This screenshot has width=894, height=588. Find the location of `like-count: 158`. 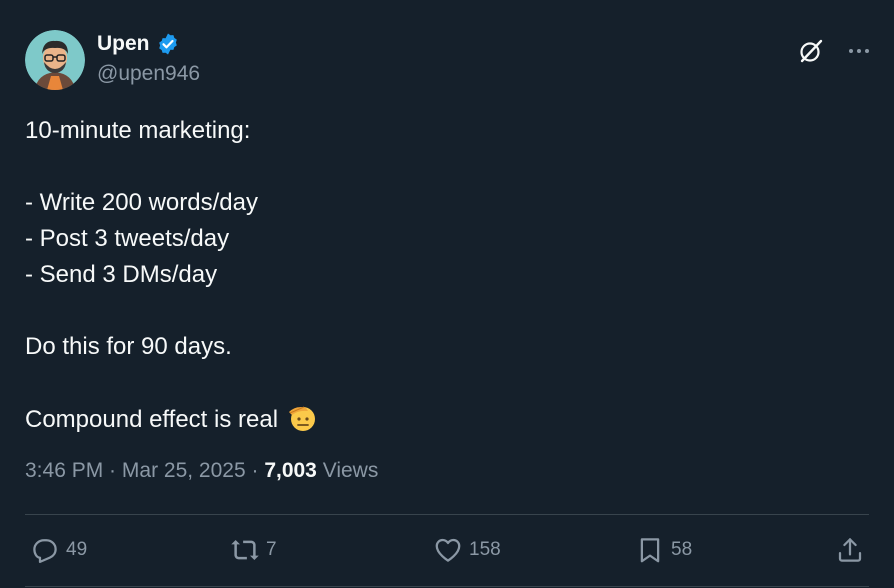

like-count: 158 is located at coordinates (485, 549).